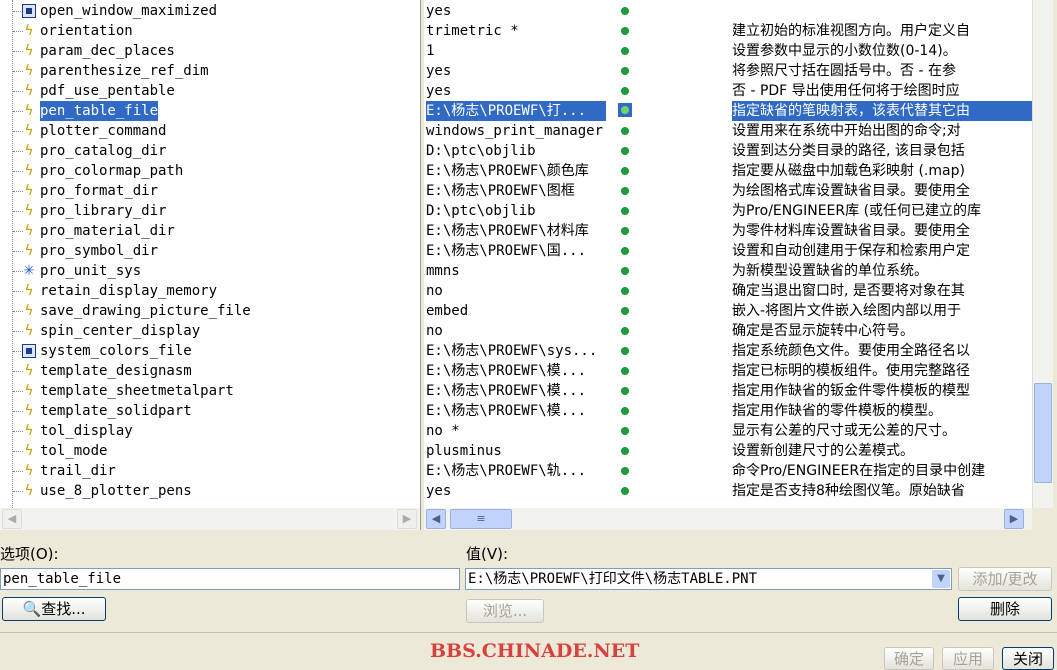 The width and height of the screenshot is (1057, 670). I want to click on option-row: ϟ pro_colormap_path, so click(210, 171).